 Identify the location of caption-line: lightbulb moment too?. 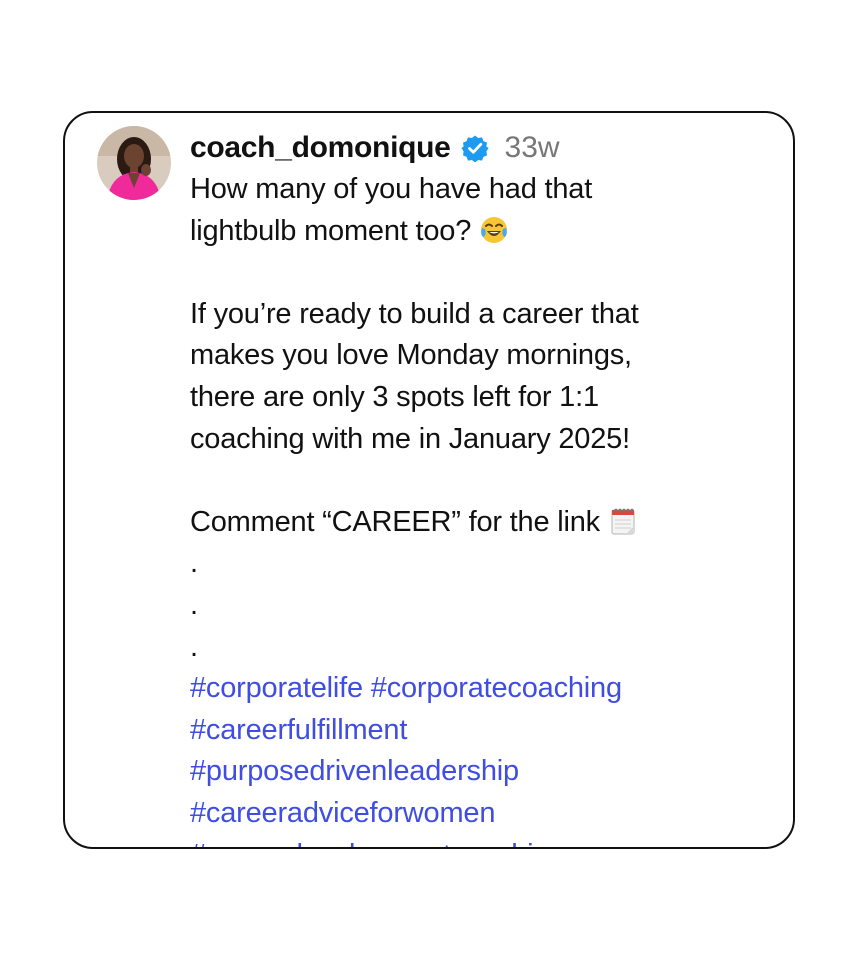
(485, 232).